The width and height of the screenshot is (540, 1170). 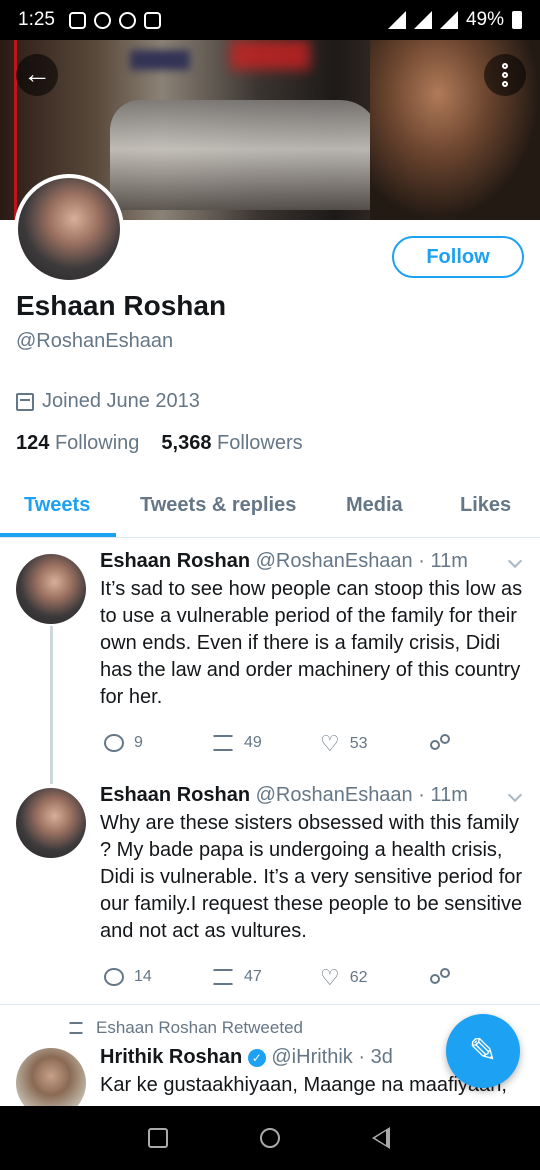 I want to click on retweet-count: 47, so click(x=253, y=976).